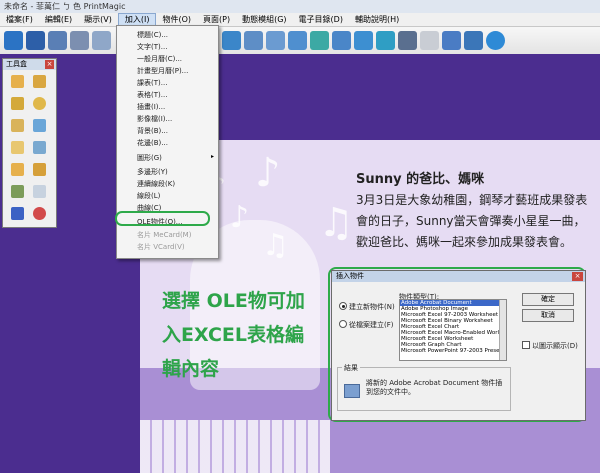  I want to click on radio-create-new, so click(343, 306).